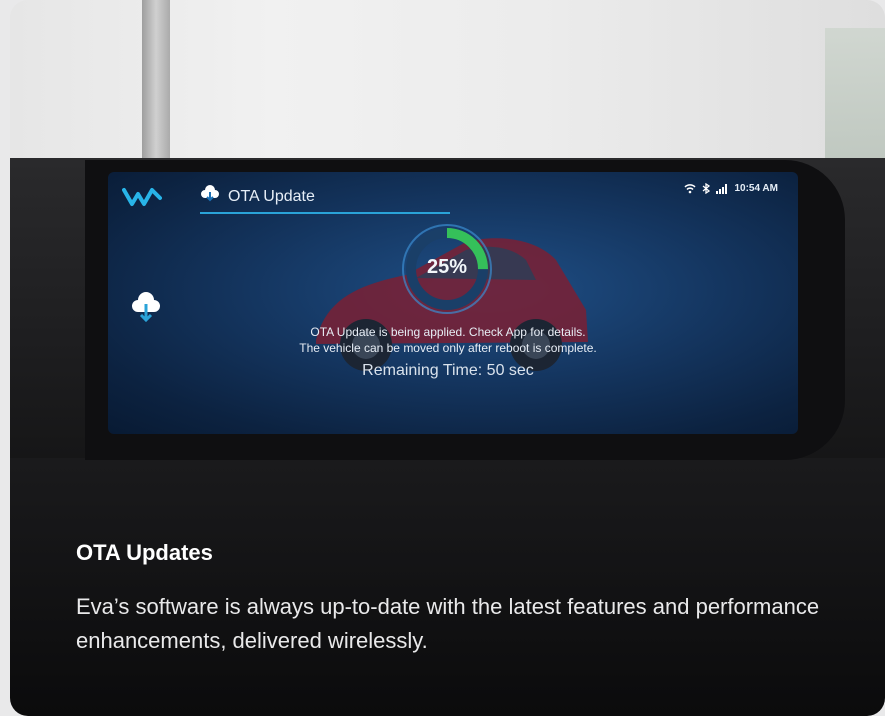  I want to click on cloud-icon, so click(210, 193).